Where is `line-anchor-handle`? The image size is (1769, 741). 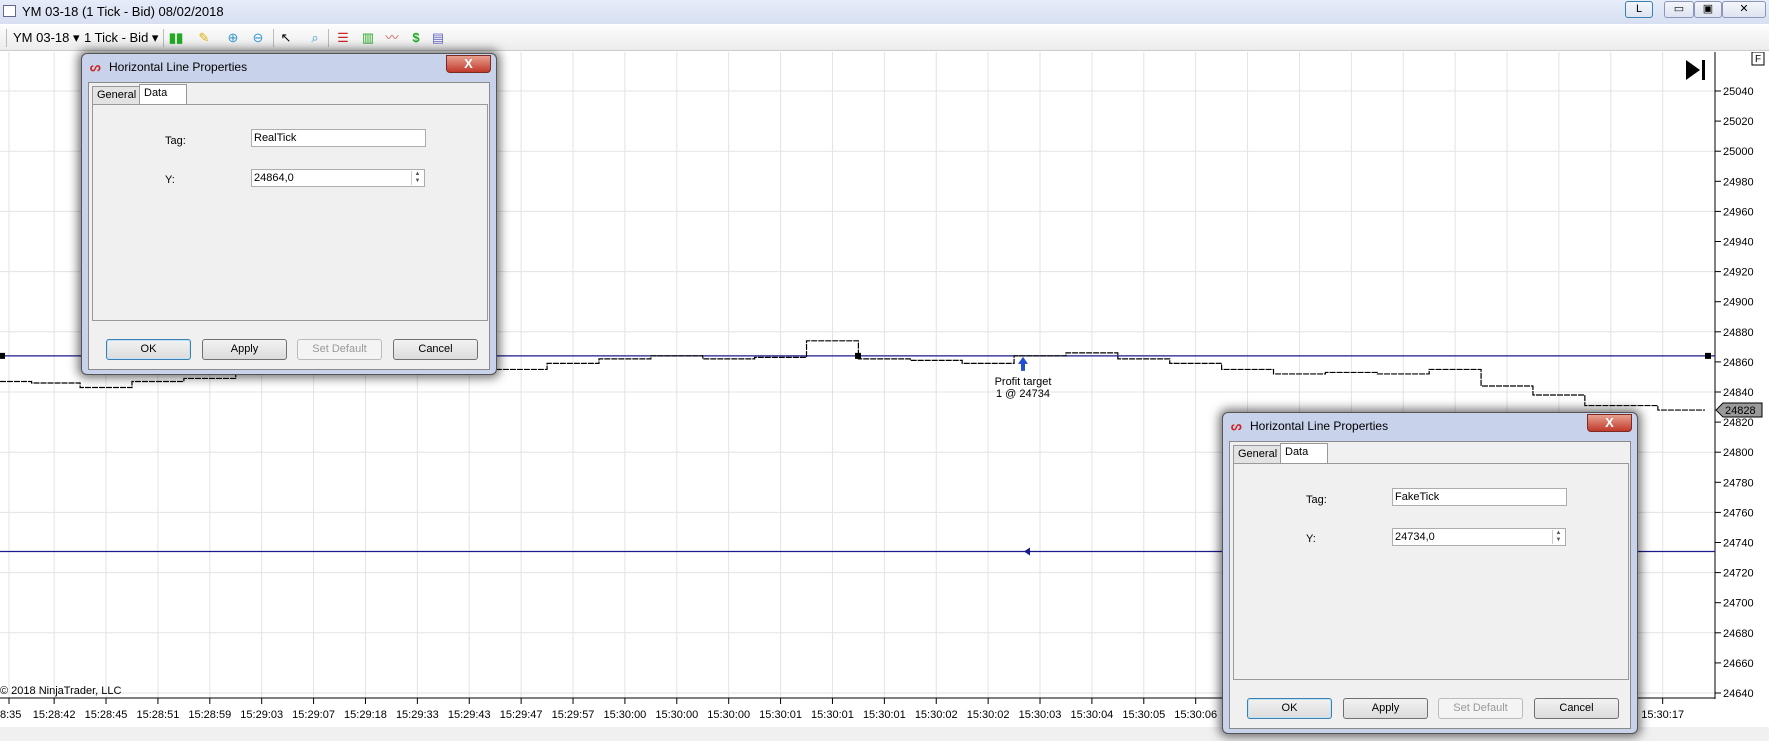 line-anchor-handle is located at coordinates (1708, 355).